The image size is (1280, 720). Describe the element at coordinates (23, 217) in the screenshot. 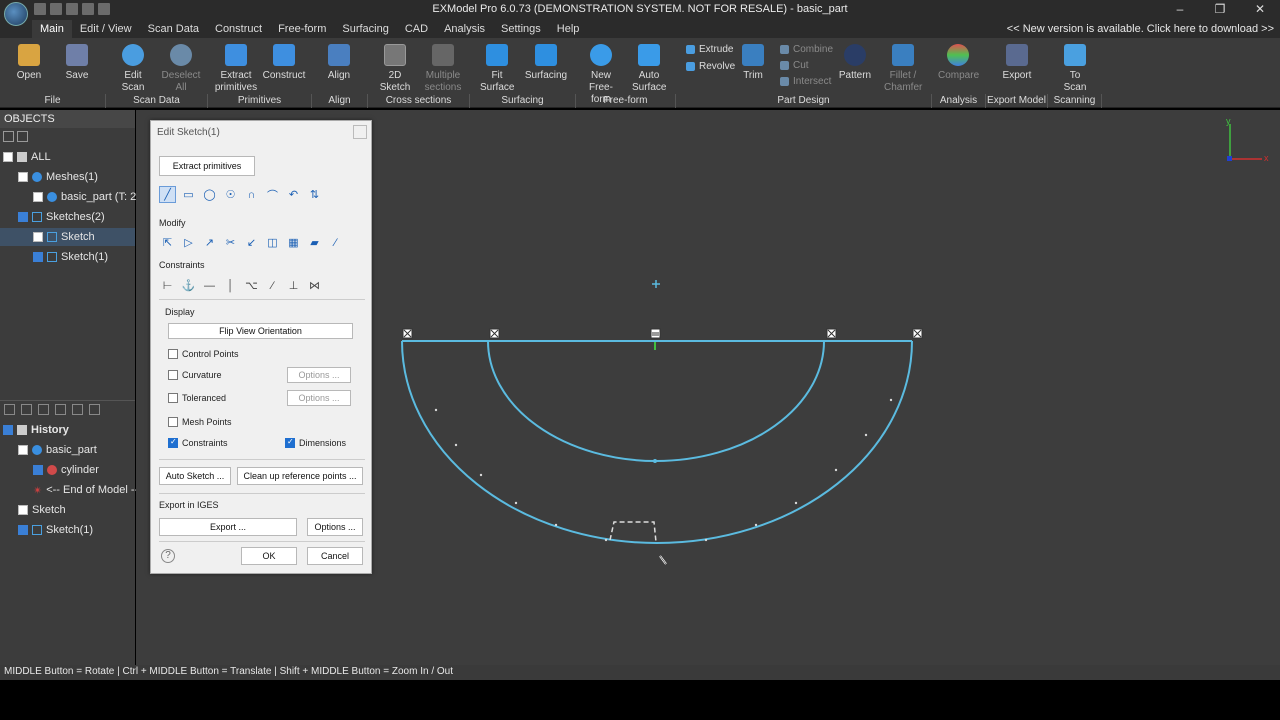

I see `sketches-checkbox` at that location.